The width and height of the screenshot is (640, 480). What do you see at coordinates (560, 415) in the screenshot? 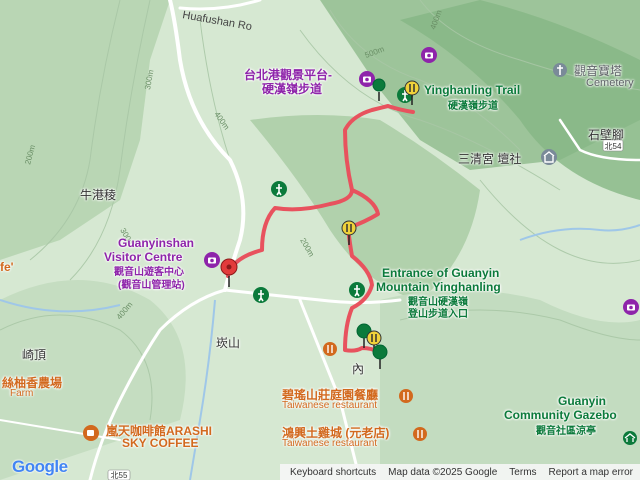
I see `poi-label: Community Gazebo` at bounding box center [560, 415].